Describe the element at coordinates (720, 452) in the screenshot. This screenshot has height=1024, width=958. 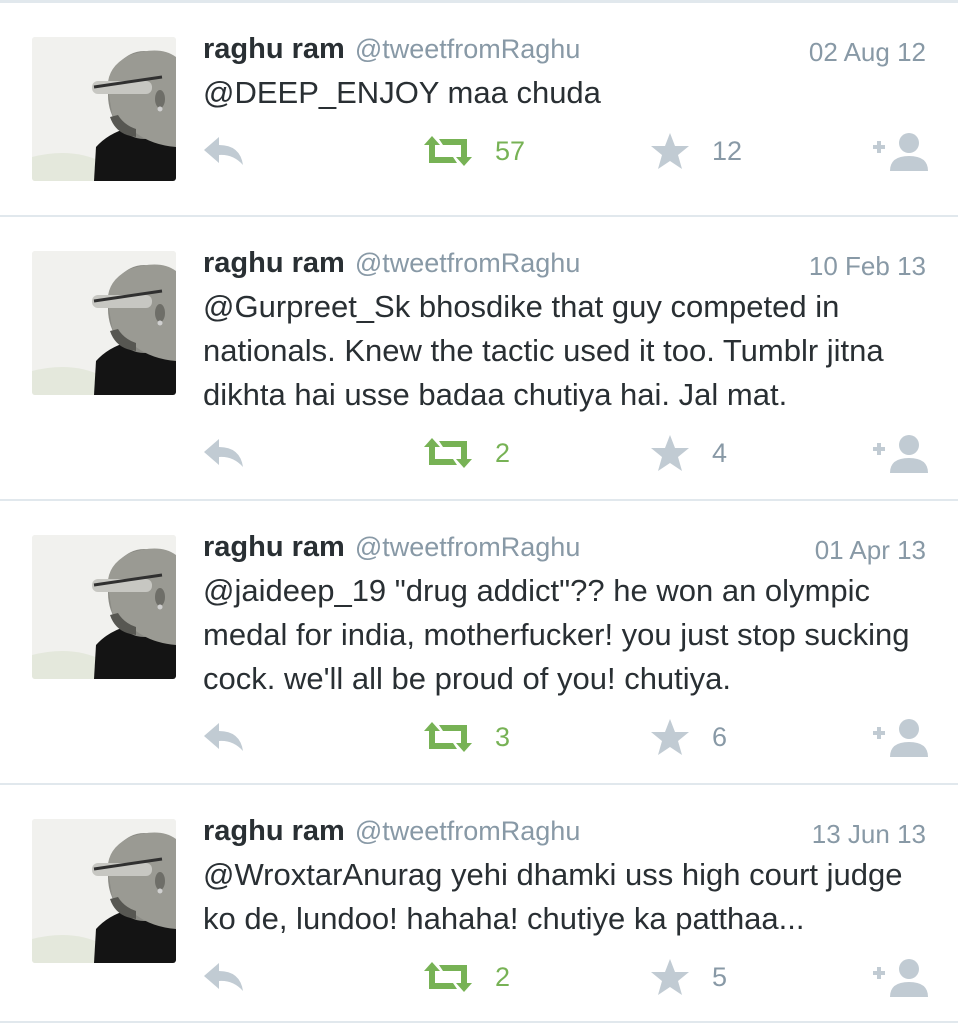
I see `favorite-count: 4` at that location.